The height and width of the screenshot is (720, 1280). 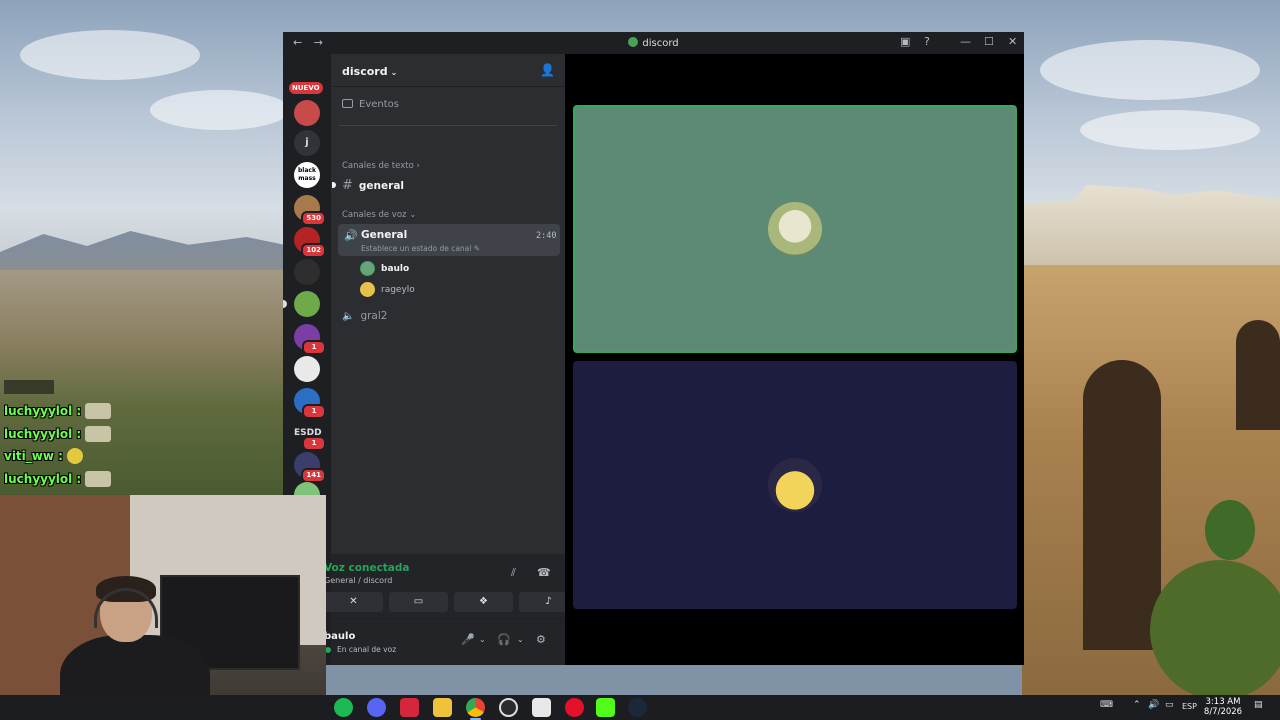 What do you see at coordinates (376, 707) in the screenshot?
I see `discord-icon` at bounding box center [376, 707].